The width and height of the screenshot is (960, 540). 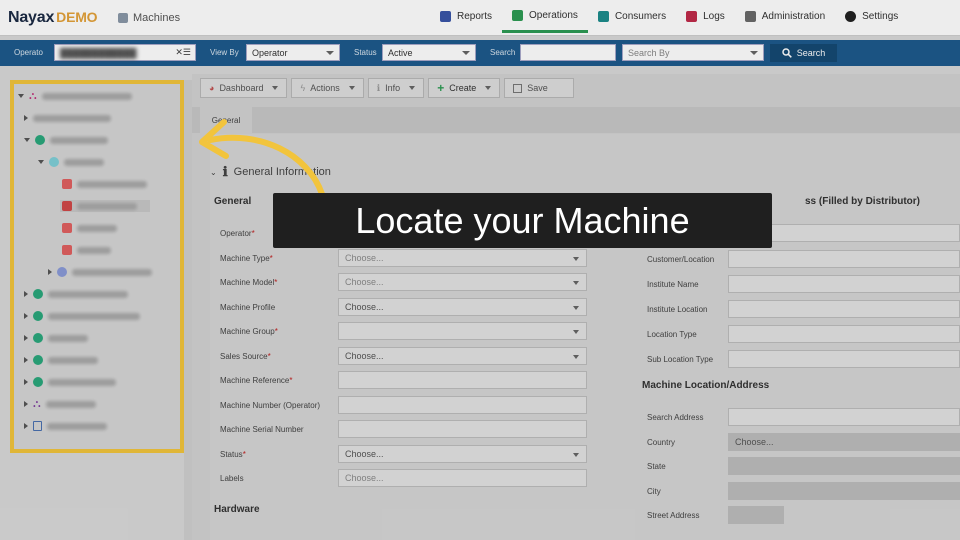 What do you see at coordinates (568, 52) in the screenshot?
I see `search-input` at bounding box center [568, 52].